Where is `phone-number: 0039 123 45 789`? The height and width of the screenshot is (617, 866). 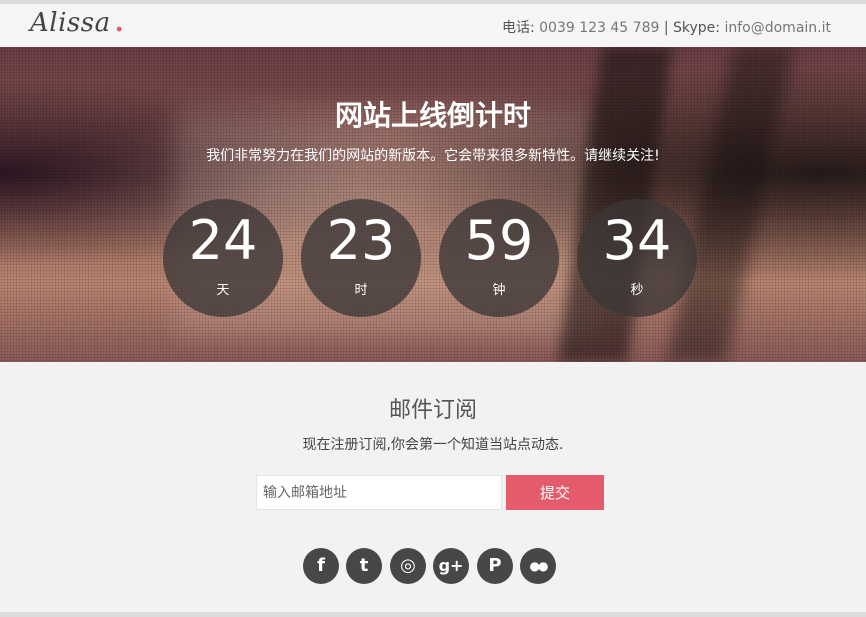
phone-number: 0039 123 45 789 is located at coordinates (599, 28).